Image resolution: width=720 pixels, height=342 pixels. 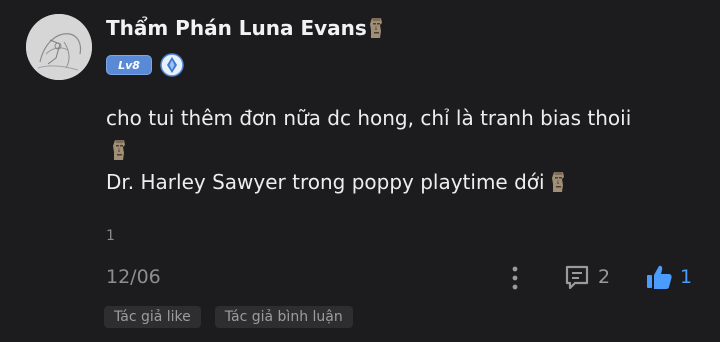 What do you see at coordinates (604, 277) in the screenshot?
I see `comment-count: 2` at bounding box center [604, 277].